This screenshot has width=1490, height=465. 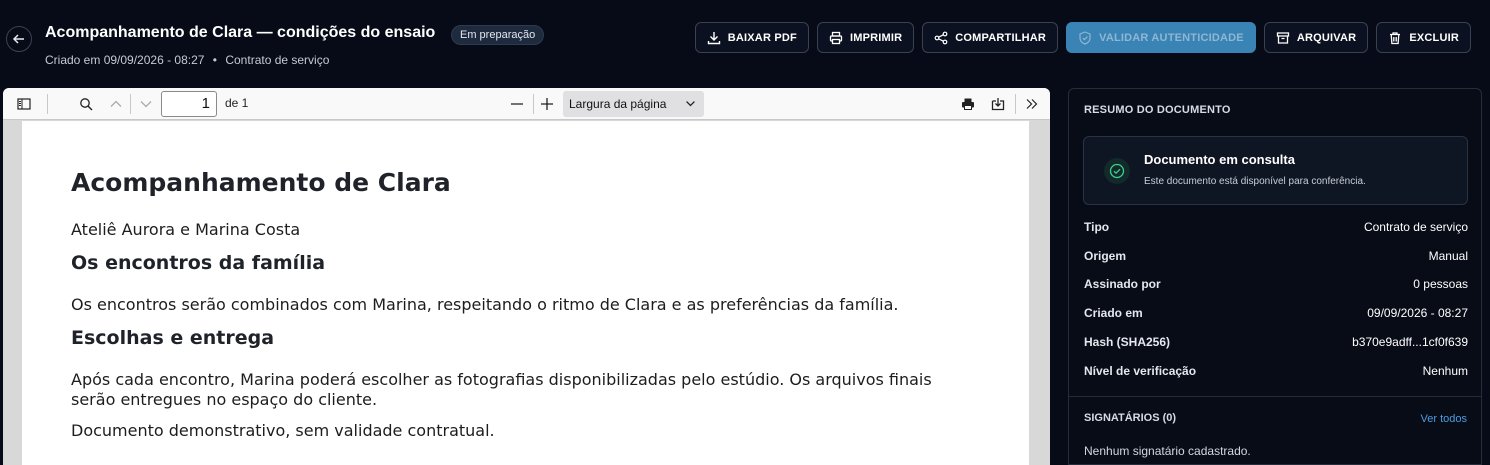 What do you see at coordinates (1410, 342) in the screenshot?
I see `summary-value: b370e9adff...1cf0f639` at bounding box center [1410, 342].